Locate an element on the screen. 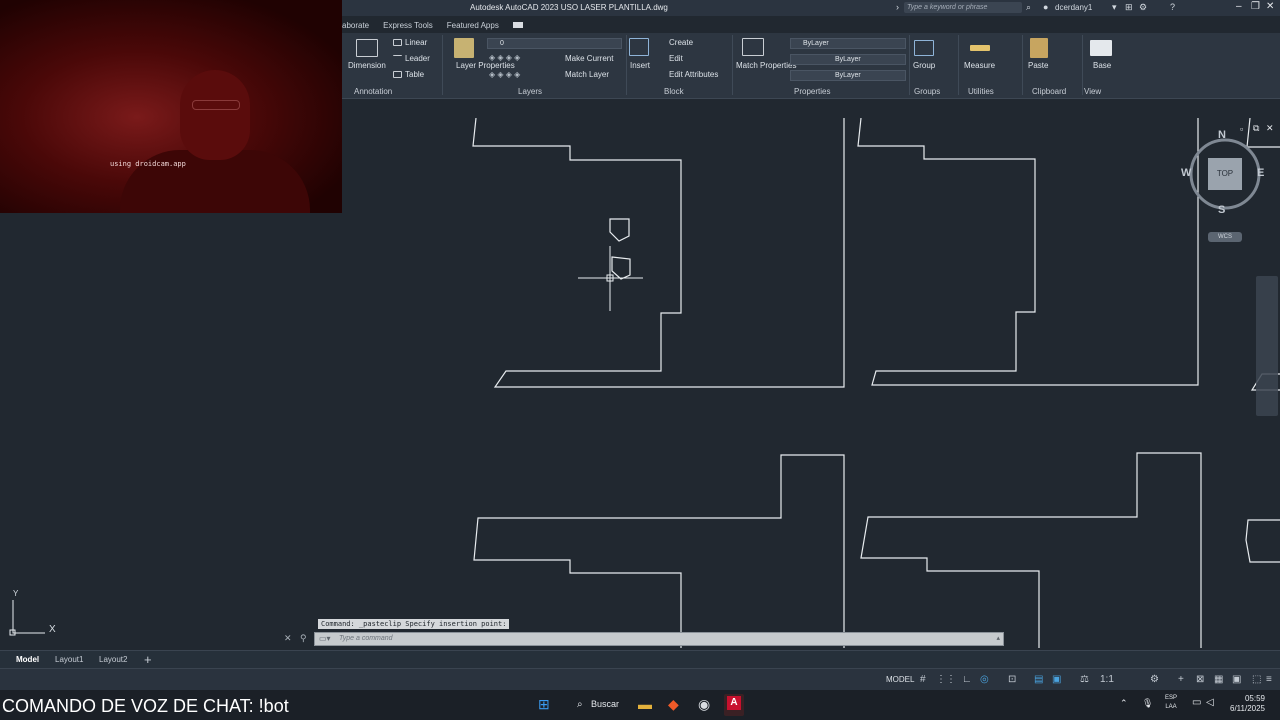  viewcube: N S E W TOP WCS is located at coordinates (1227, 185).